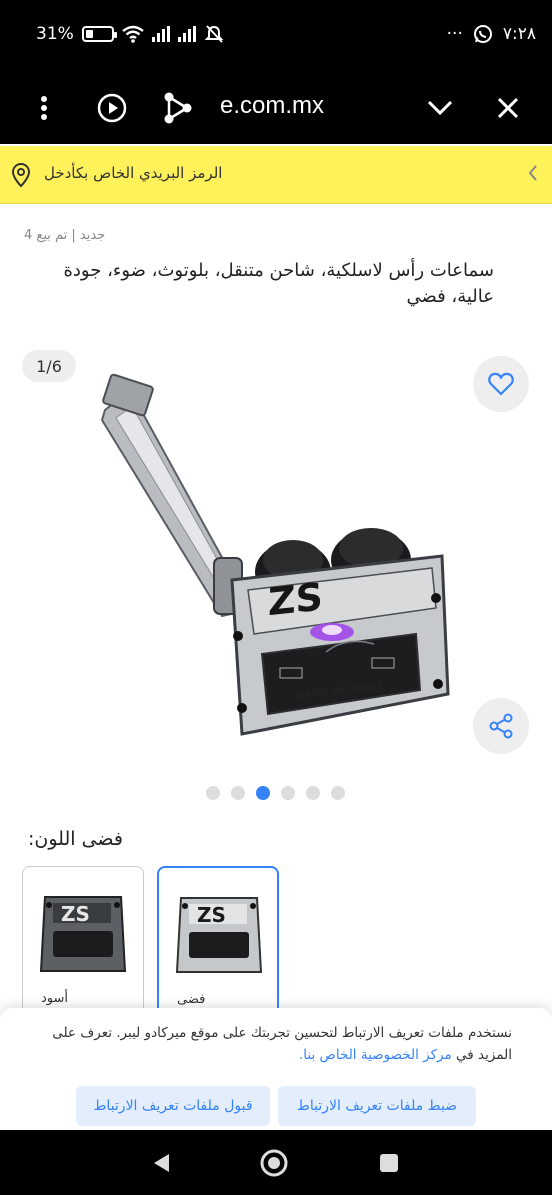 Image resolution: width=552 pixels, height=1195 pixels. I want to click on status-left: 31%, so click(130, 34).